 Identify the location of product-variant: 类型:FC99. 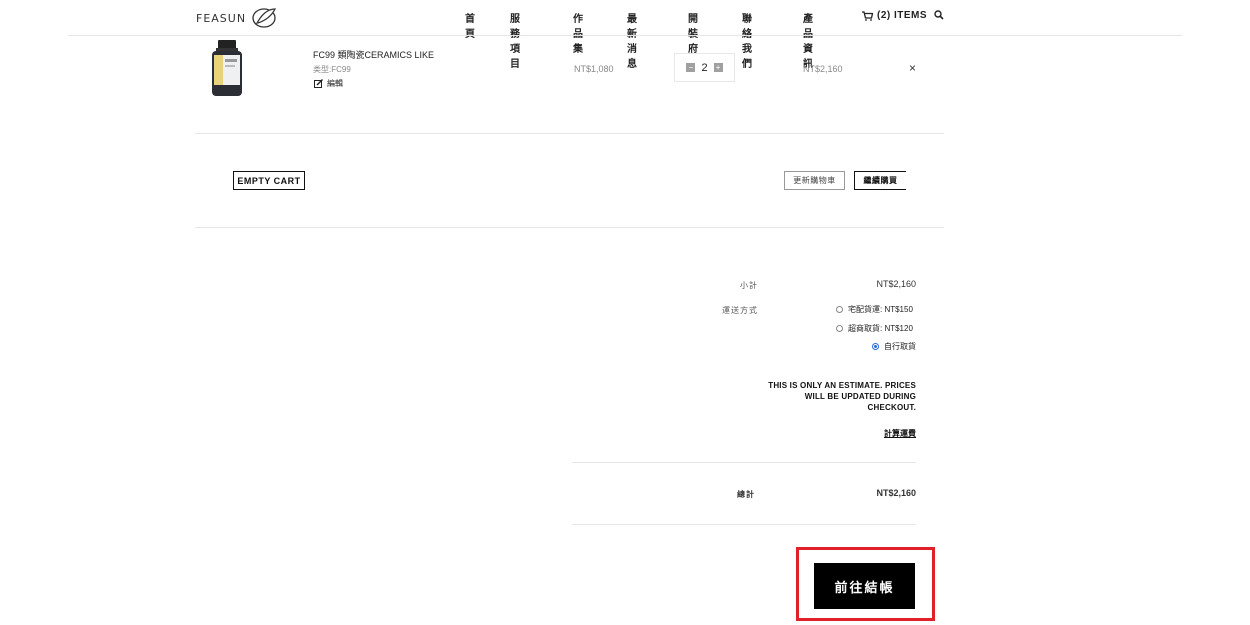
(332, 69).